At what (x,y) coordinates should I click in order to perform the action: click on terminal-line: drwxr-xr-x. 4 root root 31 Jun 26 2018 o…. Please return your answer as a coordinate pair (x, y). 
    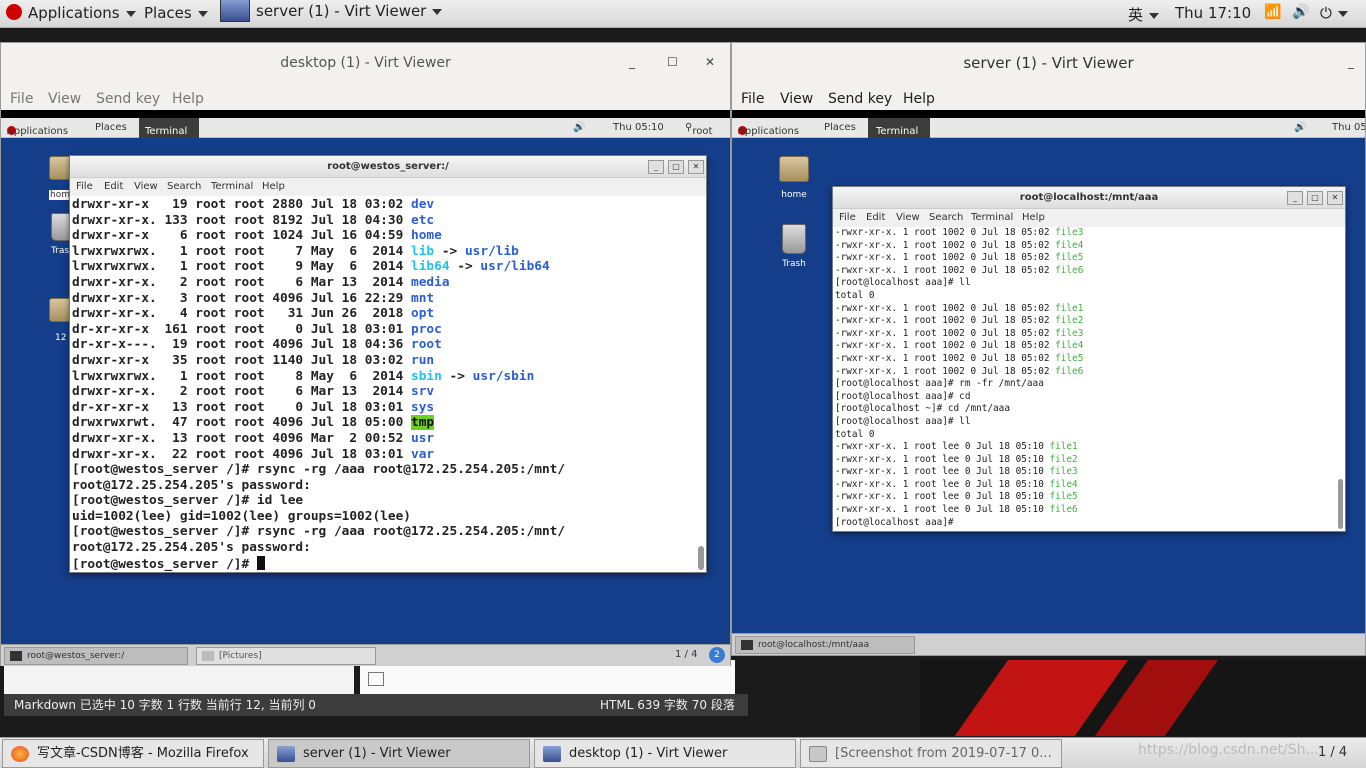
    Looking at the image, I should click on (382, 314).